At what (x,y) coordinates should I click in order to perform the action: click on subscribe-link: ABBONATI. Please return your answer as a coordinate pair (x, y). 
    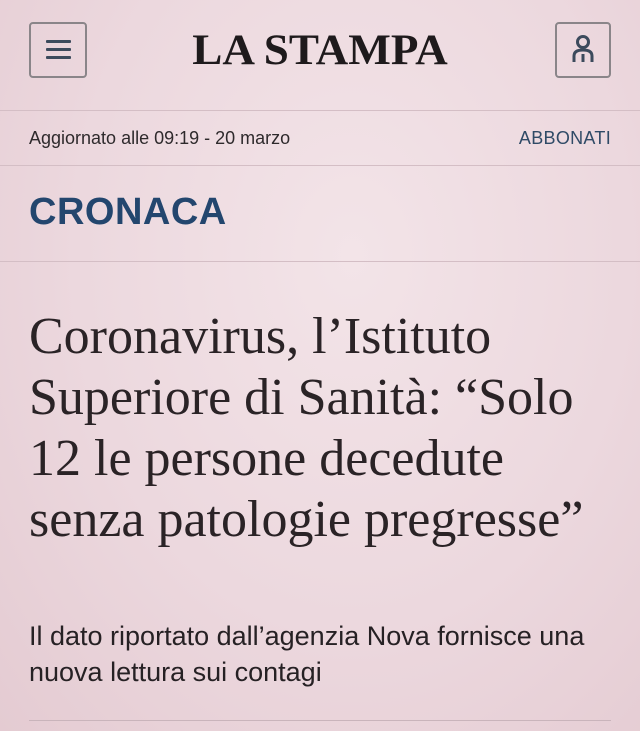
    Looking at the image, I should click on (565, 138).